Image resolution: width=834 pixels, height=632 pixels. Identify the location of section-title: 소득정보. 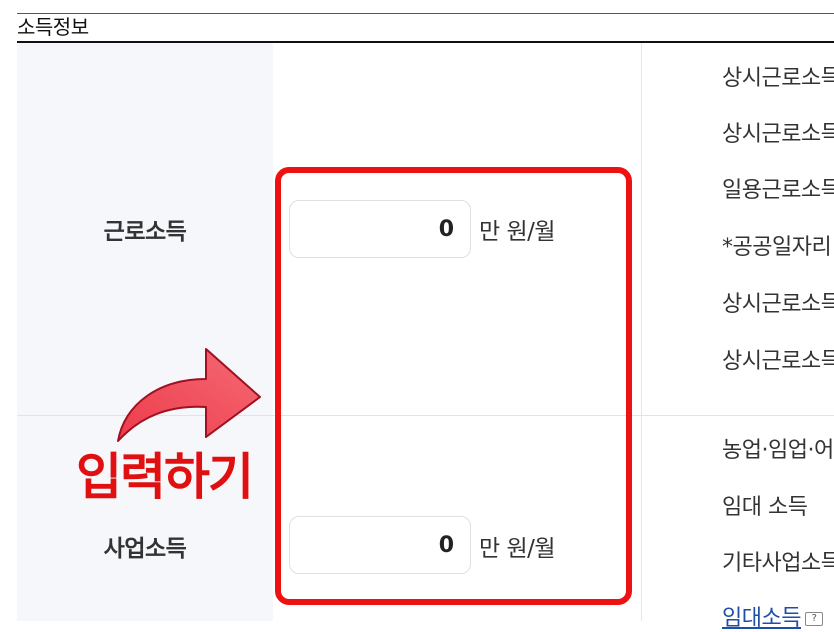
(53, 27).